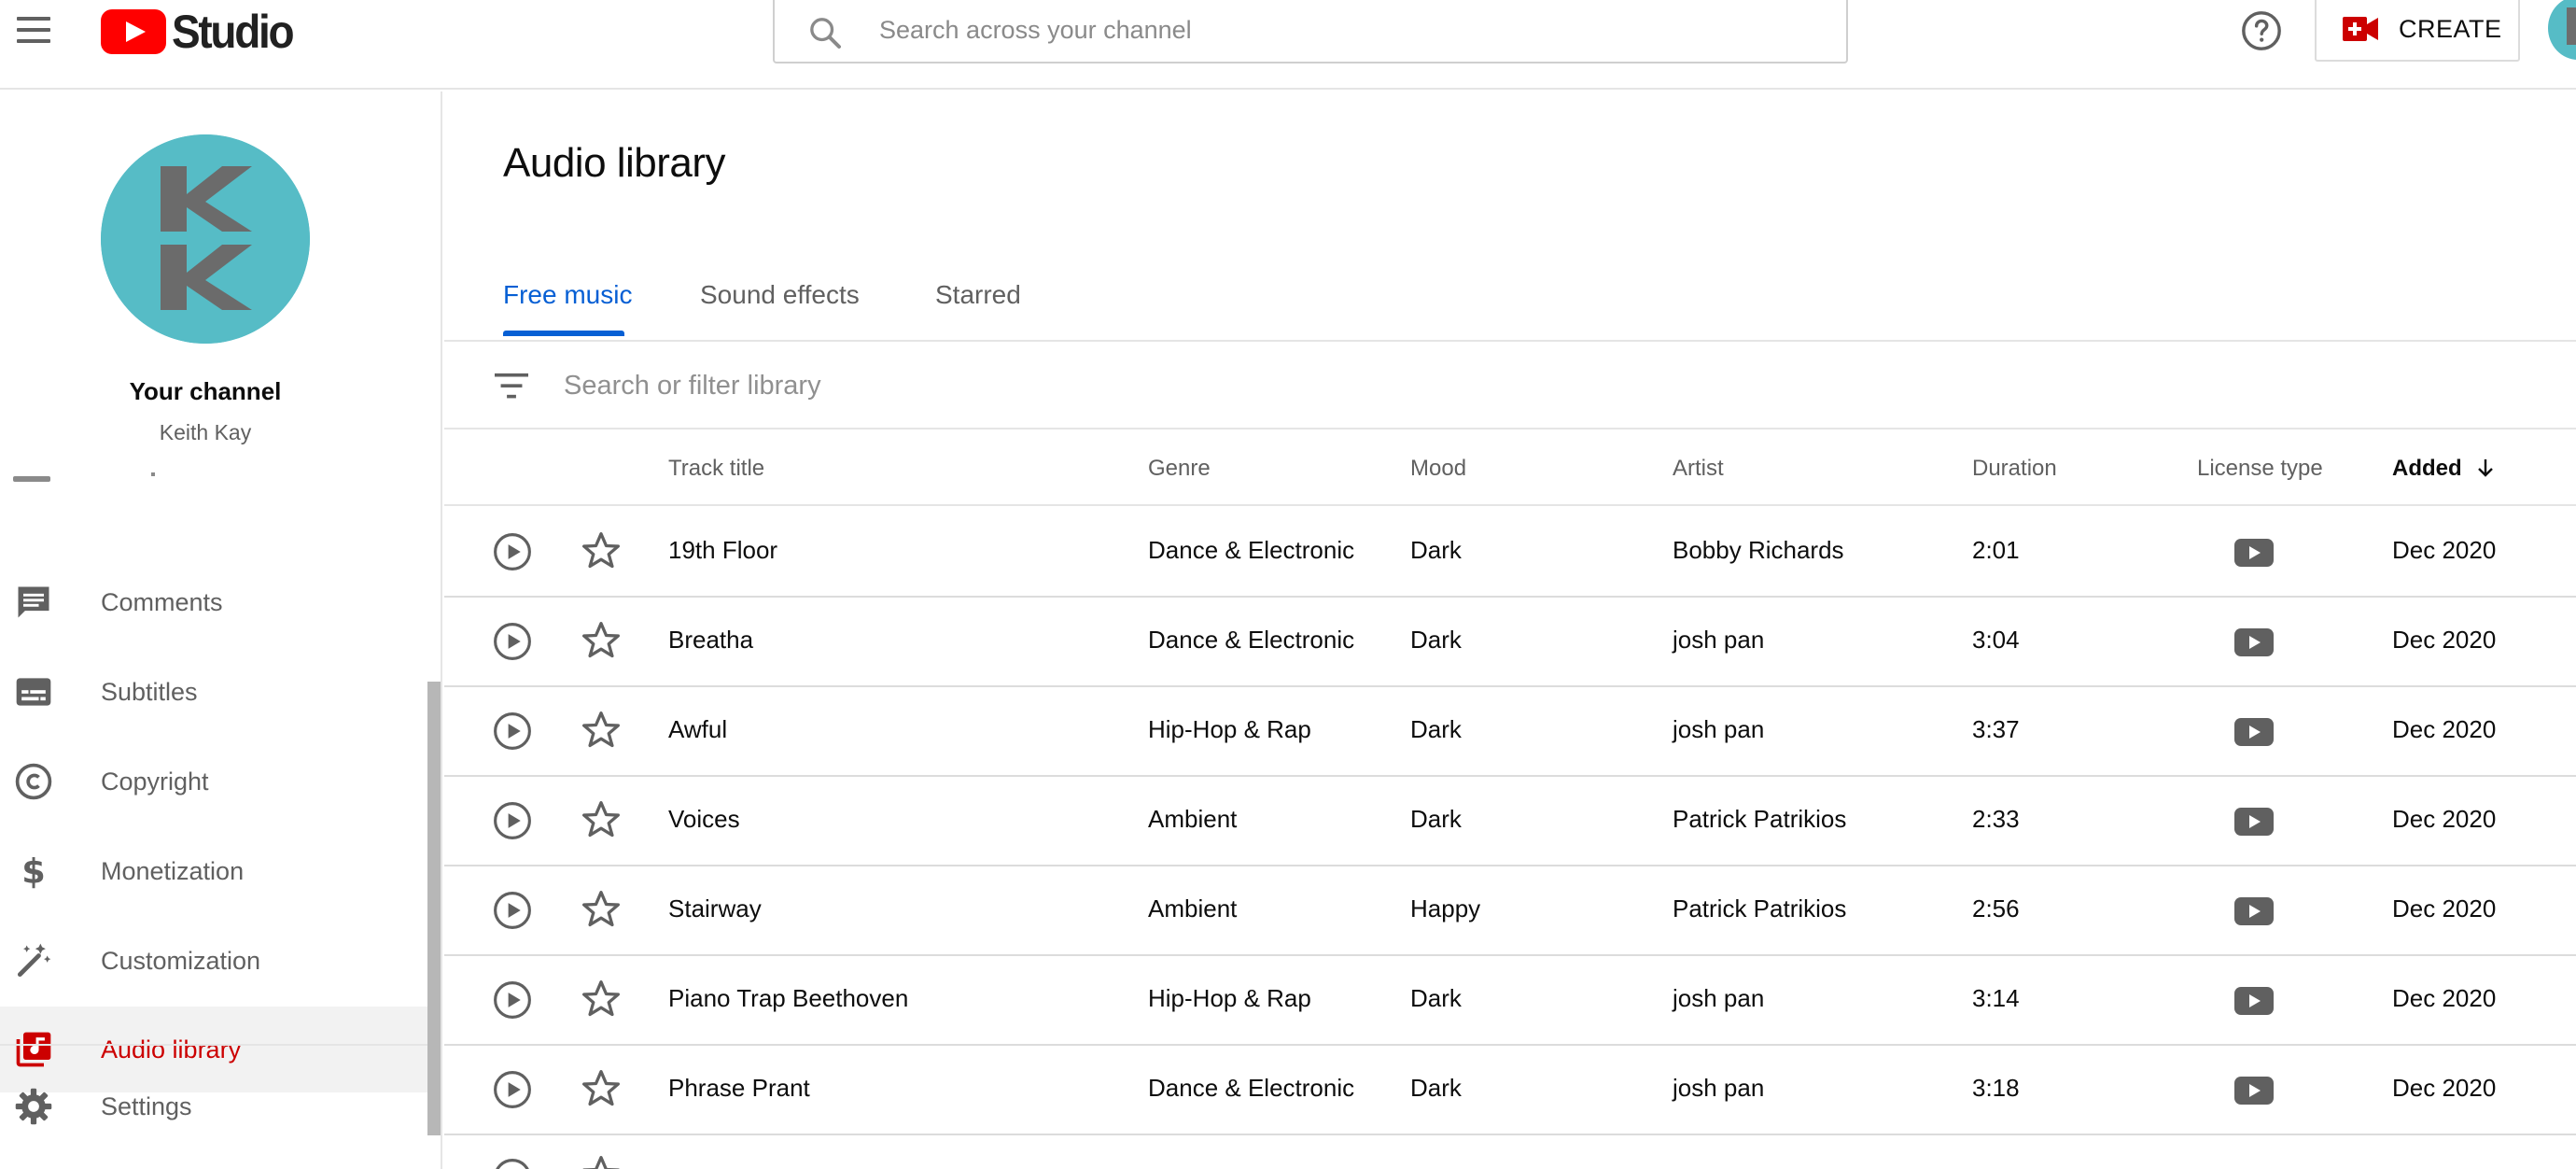 This screenshot has height=1169, width=2576. What do you see at coordinates (614, 163) in the screenshot?
I see `page-title: Audio library` at bounding box center [614, 163].